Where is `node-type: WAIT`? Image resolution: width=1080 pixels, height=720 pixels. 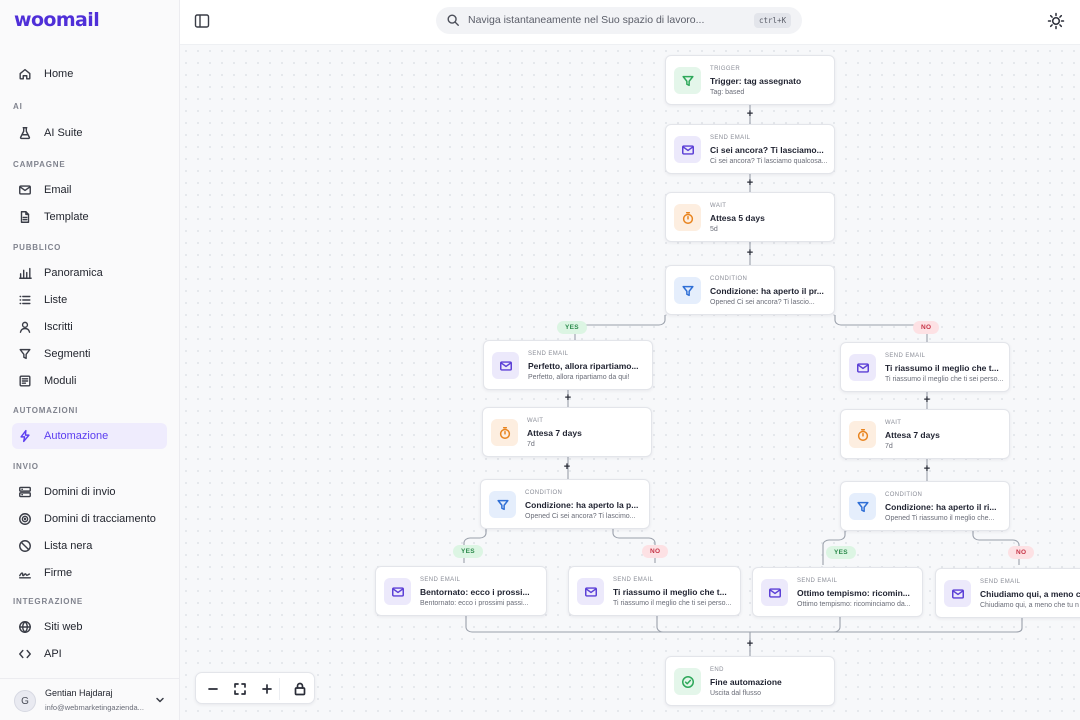
node-type: WAIT is located at coordinates (893, 423).